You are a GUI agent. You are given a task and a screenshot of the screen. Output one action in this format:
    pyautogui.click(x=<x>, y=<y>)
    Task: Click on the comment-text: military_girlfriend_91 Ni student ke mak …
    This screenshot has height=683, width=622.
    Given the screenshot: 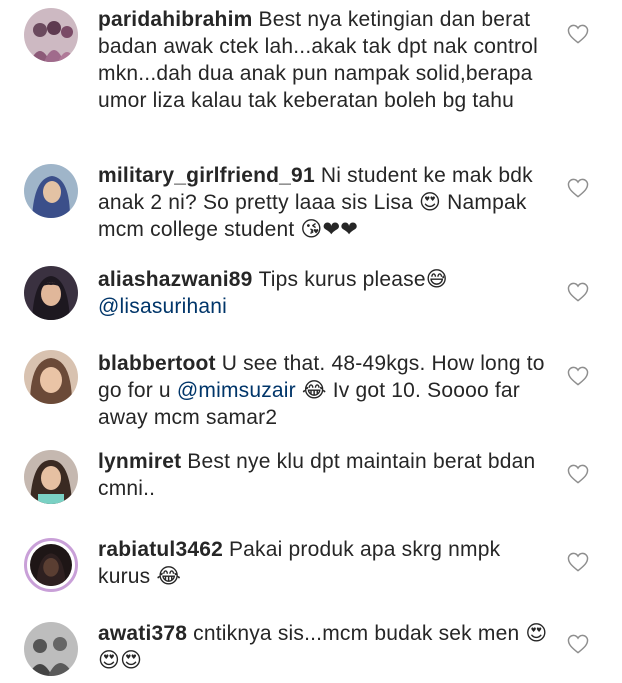 What is the action you would take?
    pyautogui.click(x=323, y=202)
    